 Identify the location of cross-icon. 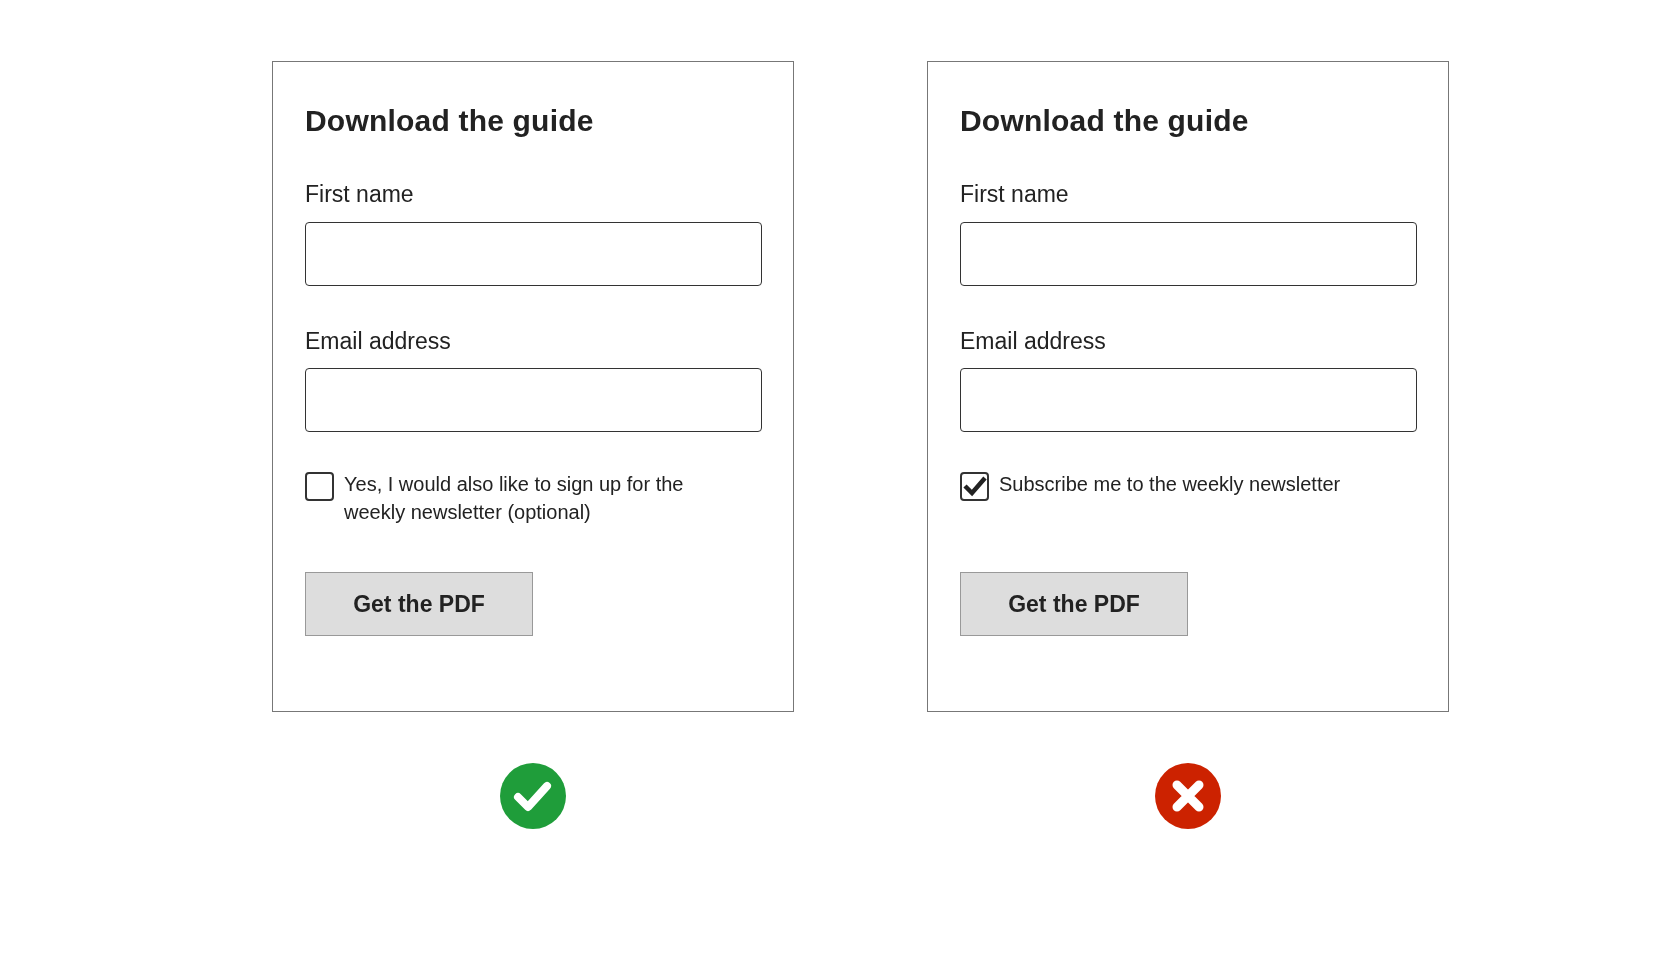
(1188, 796).